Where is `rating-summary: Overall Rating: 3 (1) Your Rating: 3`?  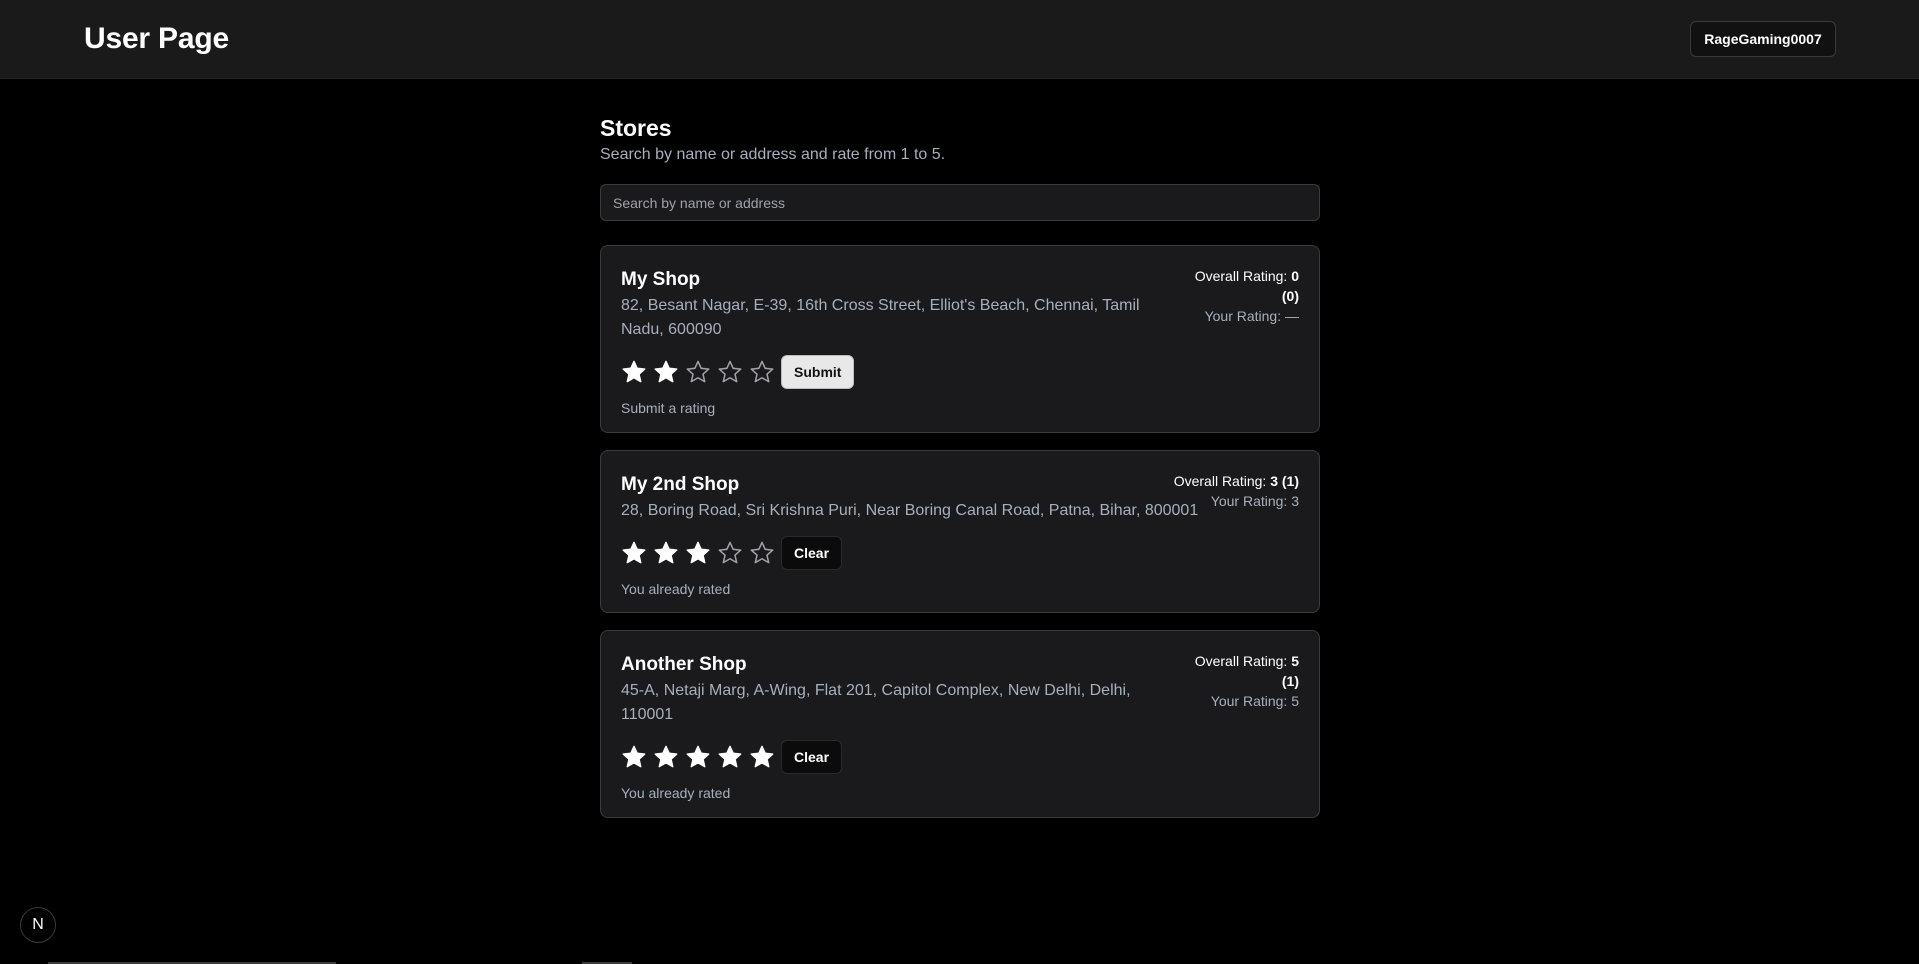 rating-summary: Overall Rating: 3 (1) Your Rating: 3 is located at coordinates (1236, 491).